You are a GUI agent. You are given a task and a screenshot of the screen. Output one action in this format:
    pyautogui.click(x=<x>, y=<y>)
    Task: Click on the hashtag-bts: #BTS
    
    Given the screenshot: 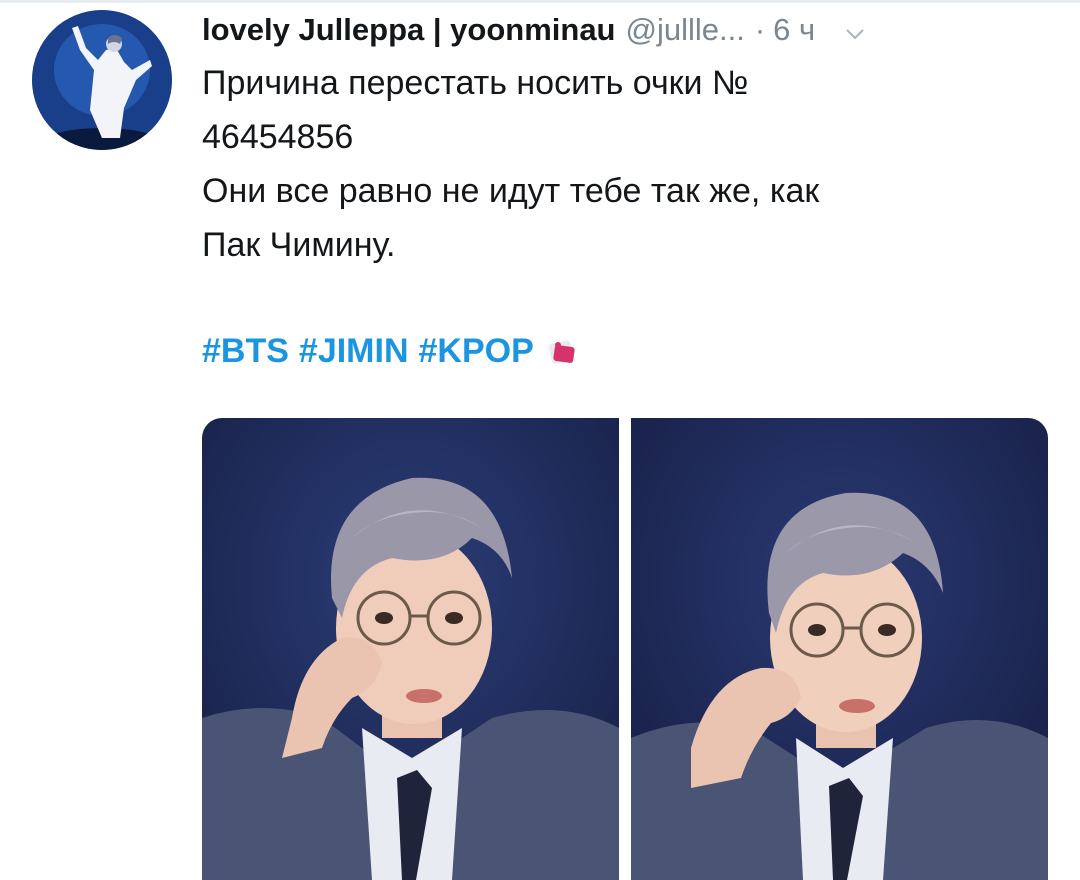 What is the action you would take?
    pyautogui.click(x=245, y=351)
    